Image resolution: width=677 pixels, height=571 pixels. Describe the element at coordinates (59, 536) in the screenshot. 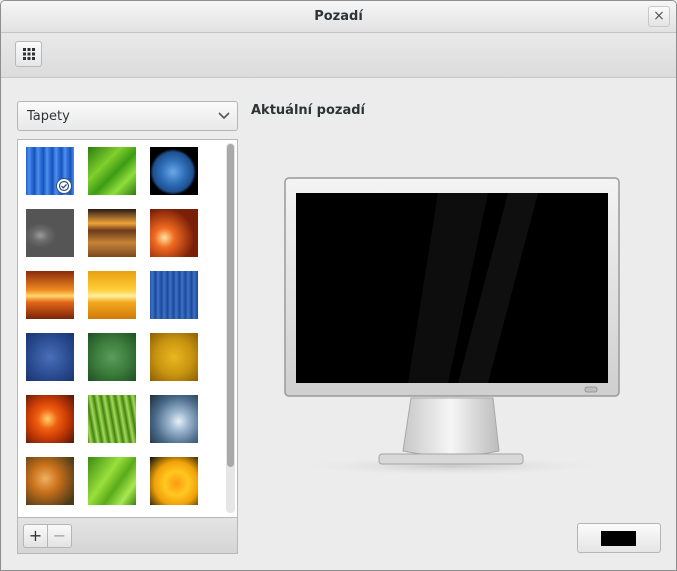

I see `remove-wallpaper-button: −` at that location.